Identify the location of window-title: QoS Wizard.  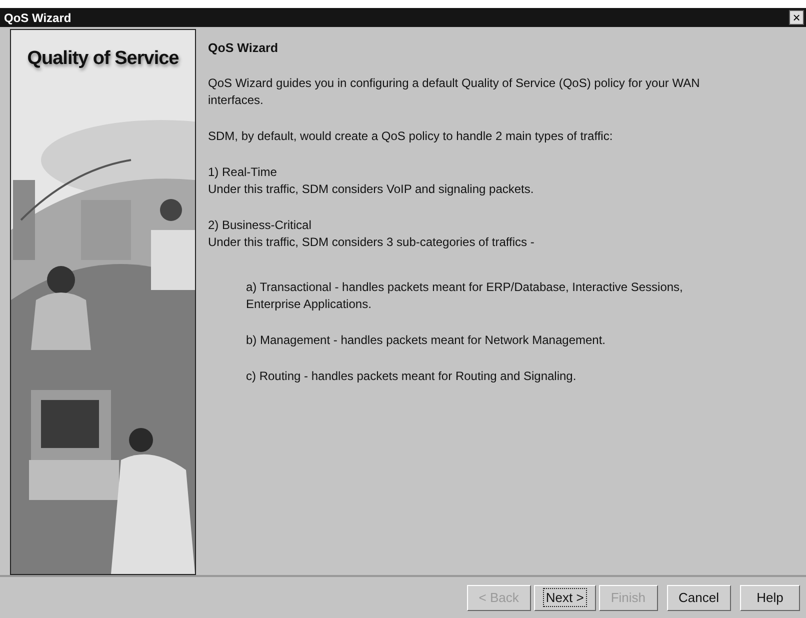
(38, 17).